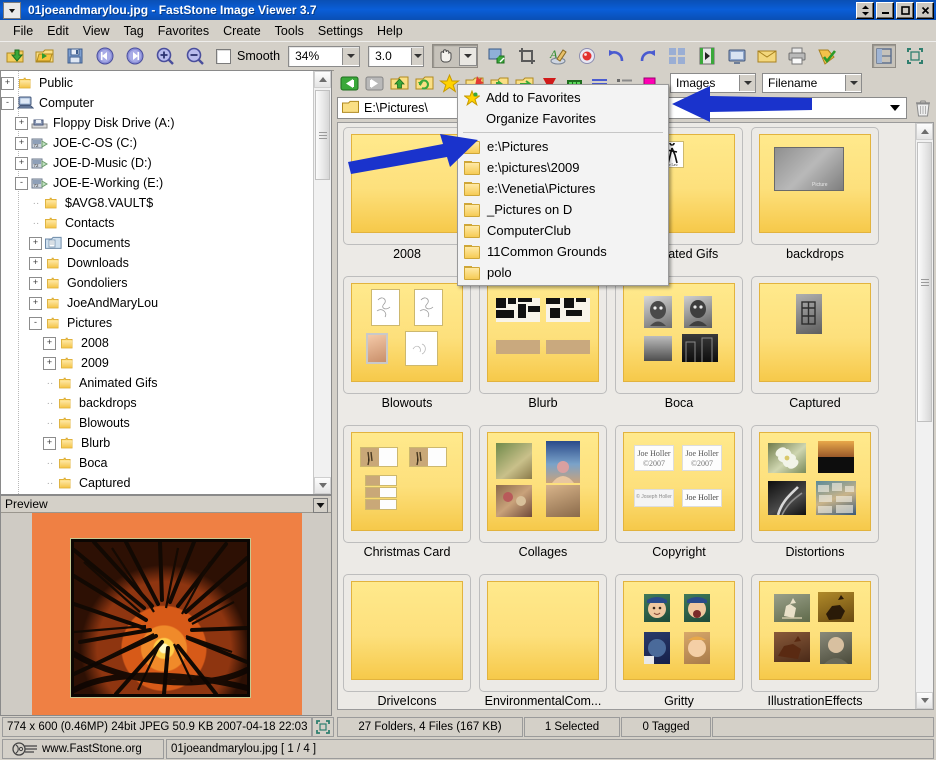 This screenshot has height=760, width=936. What do you see at coordinates (35, 323) in the screenshot?
I see `tree-expander: -` at bounding box center [35, 323].